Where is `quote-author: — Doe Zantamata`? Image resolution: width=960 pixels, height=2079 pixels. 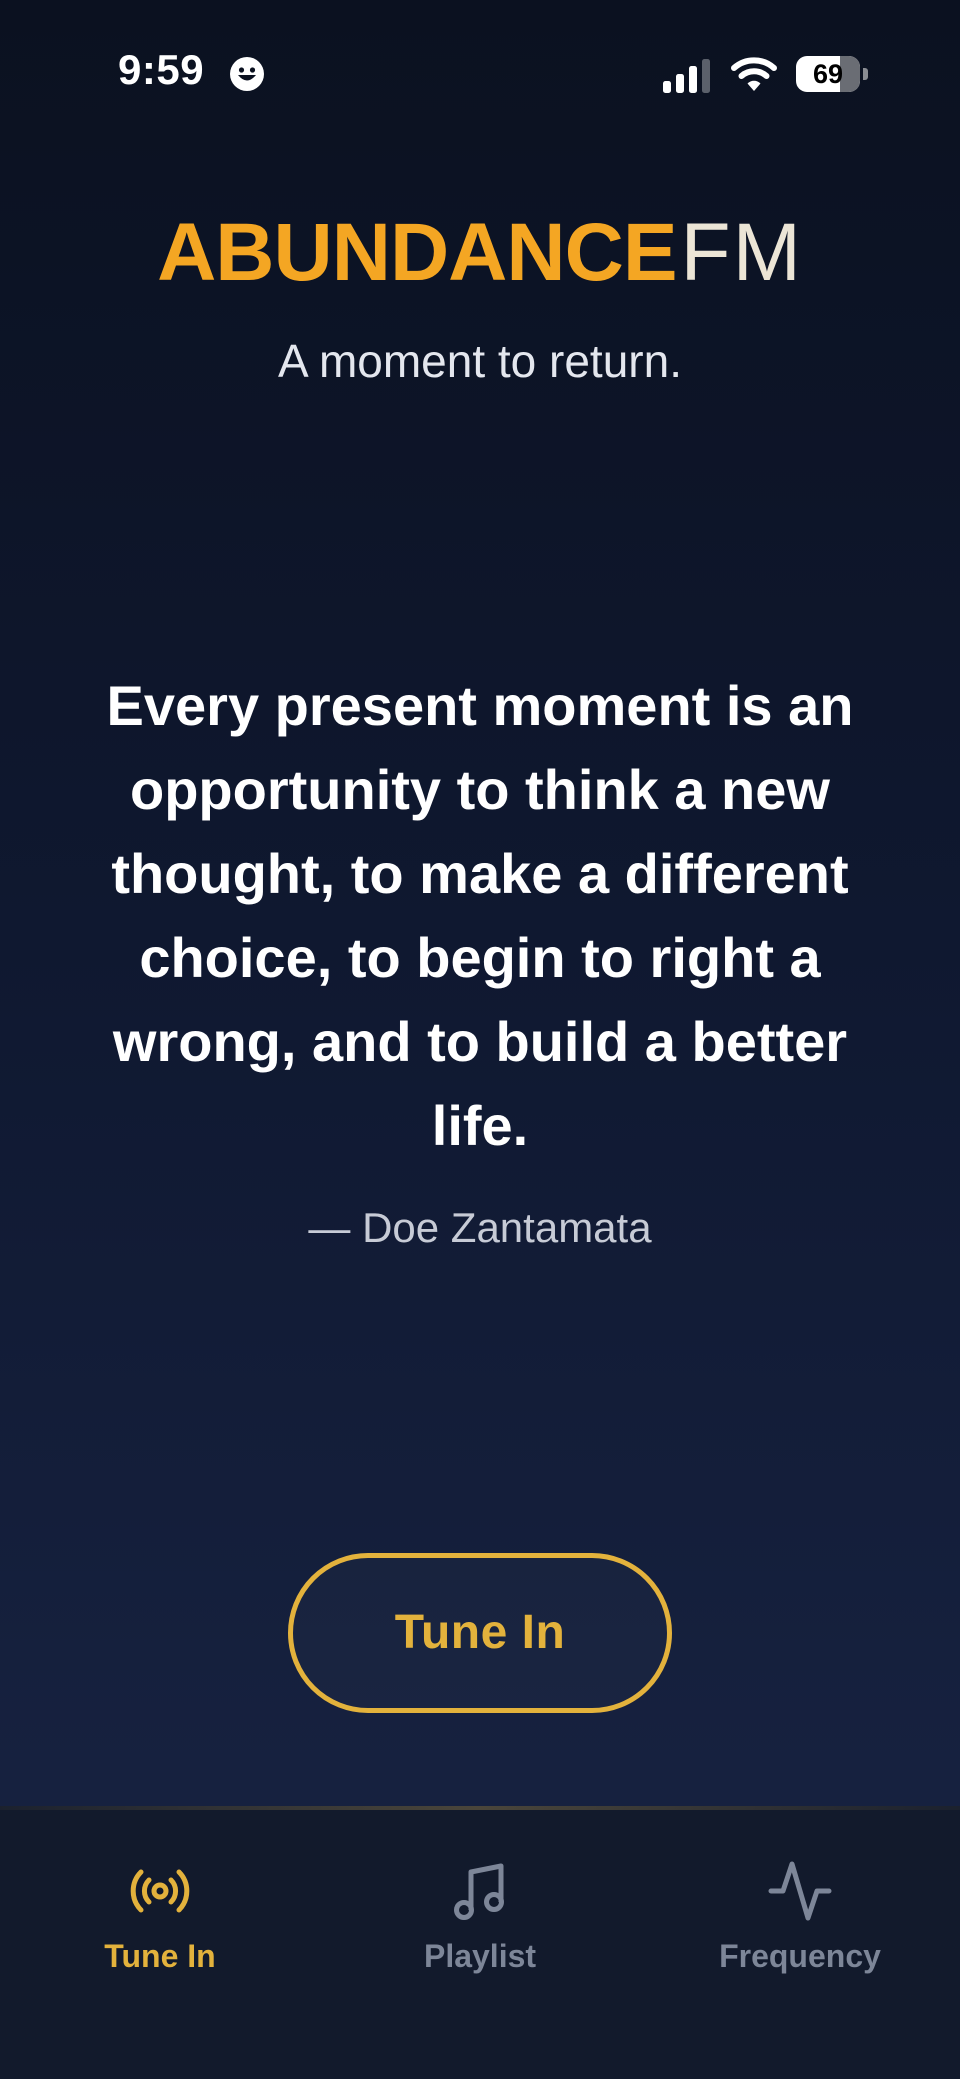
quote-author: — Doe Zantamata is located at coordinates (480, 1227).